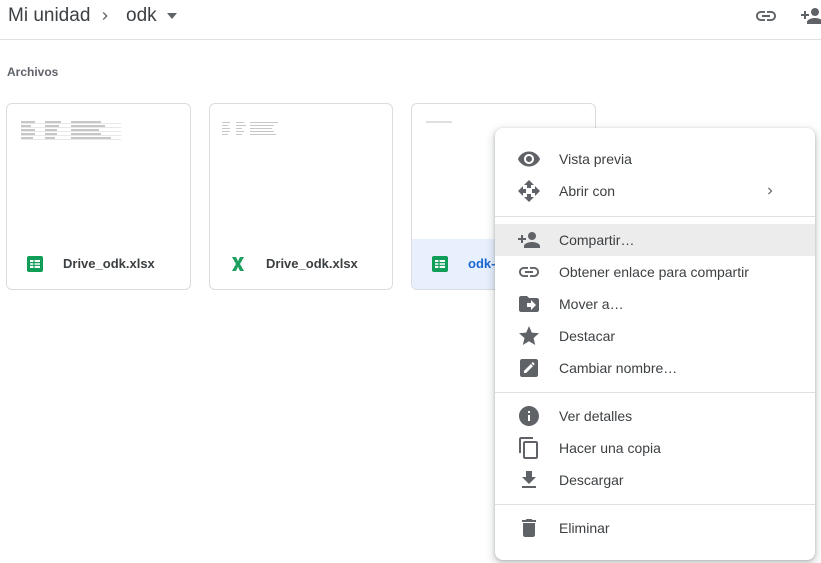 This screenshot has height=563, width=821. I want to click on menu-item-details: Ver detalles, so click(655, 416).